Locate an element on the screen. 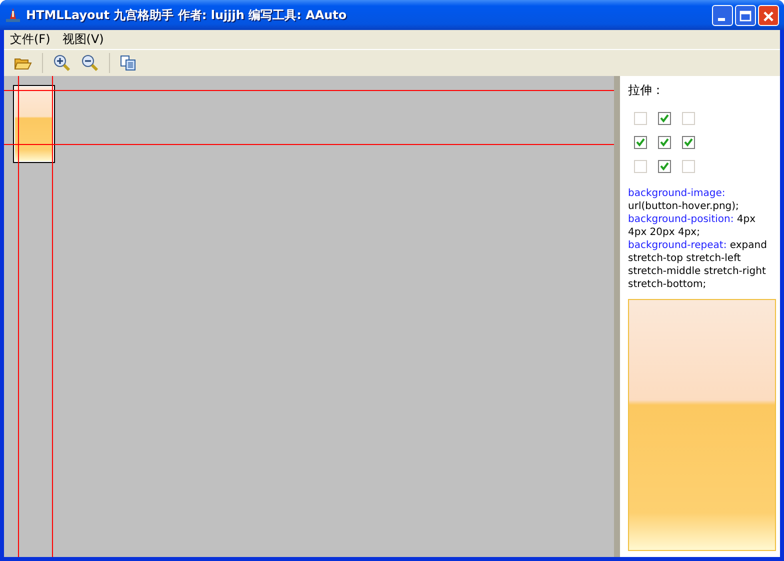 This screenshot has width=784, height=561. css-declaration: background-image: url(button-hover.png); is located at coordinates (684, 200).